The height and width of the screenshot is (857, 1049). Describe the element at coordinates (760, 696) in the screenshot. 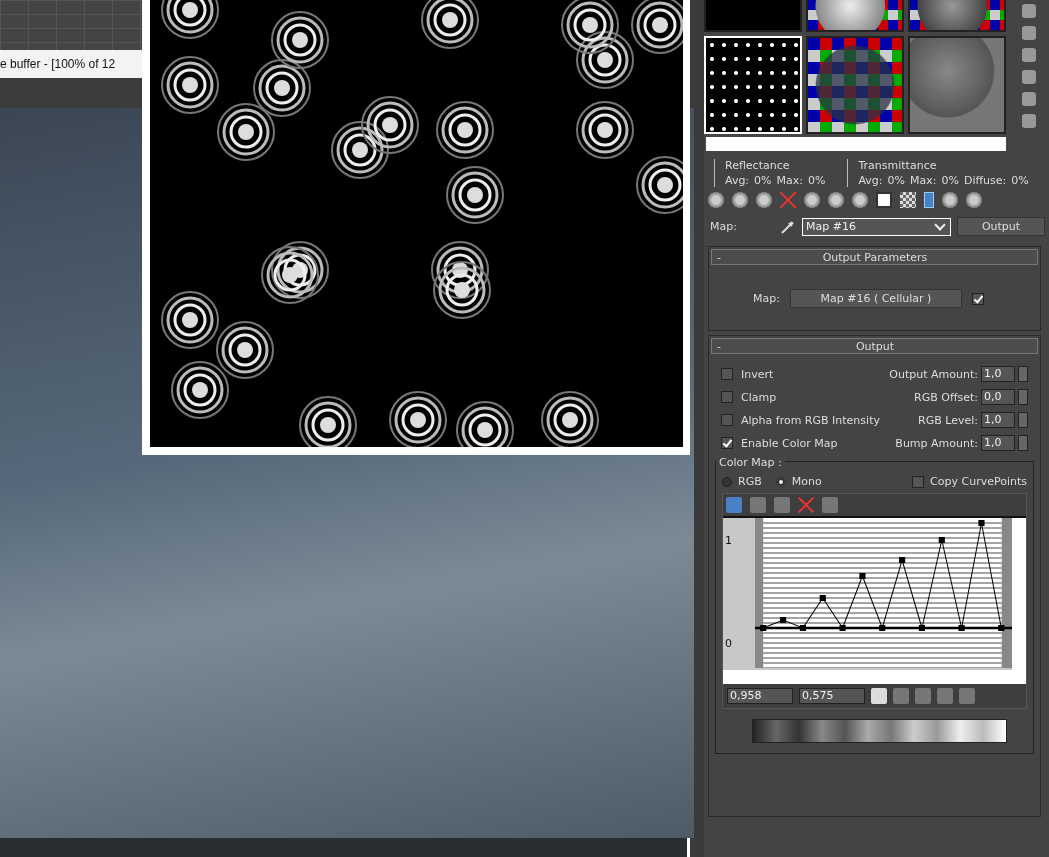

I see `coordinate-field: 0,958` at that location.